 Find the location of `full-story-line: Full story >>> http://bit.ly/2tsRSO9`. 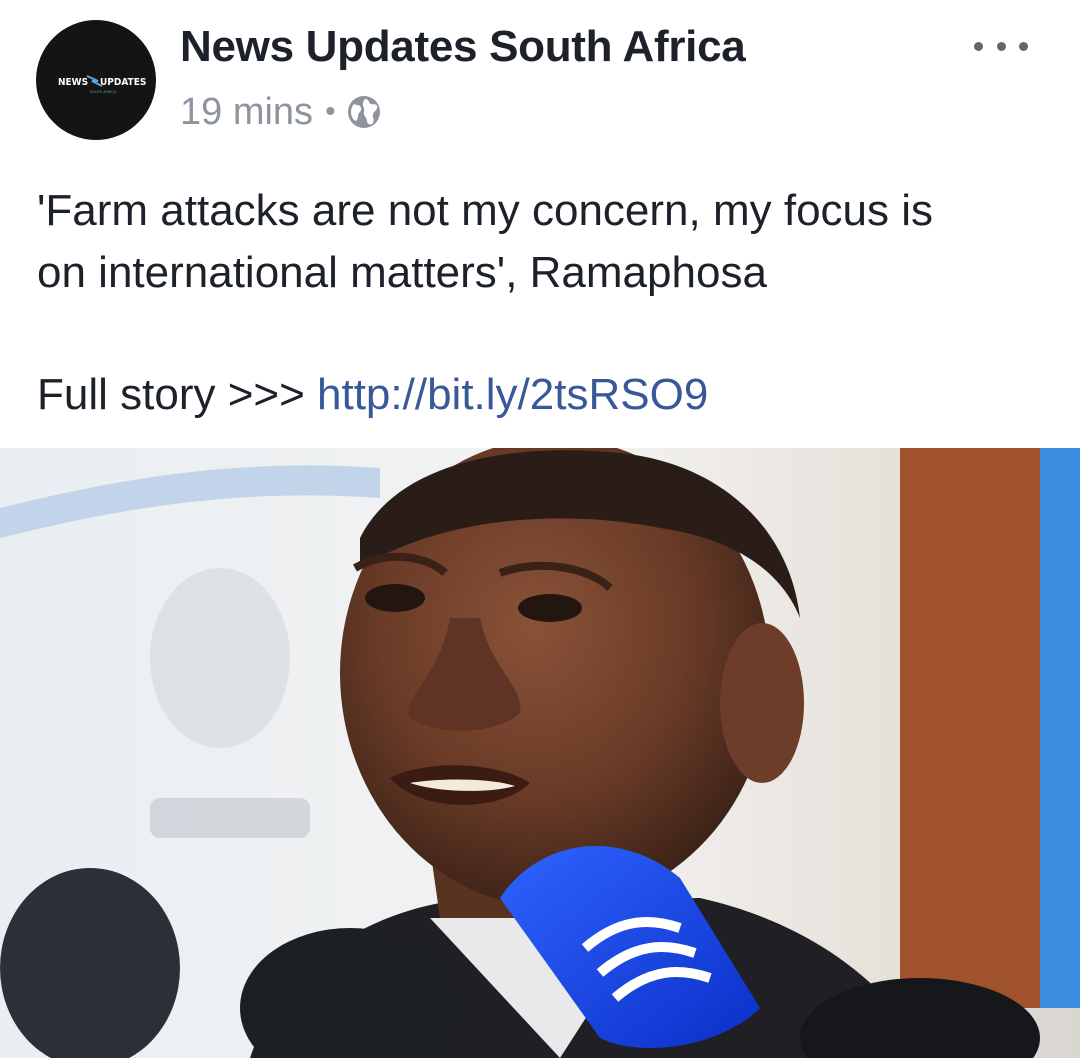

full-story-line: Full story >>> http://bit.ly/2tsRSO9 is located at coordinates (372, 395).